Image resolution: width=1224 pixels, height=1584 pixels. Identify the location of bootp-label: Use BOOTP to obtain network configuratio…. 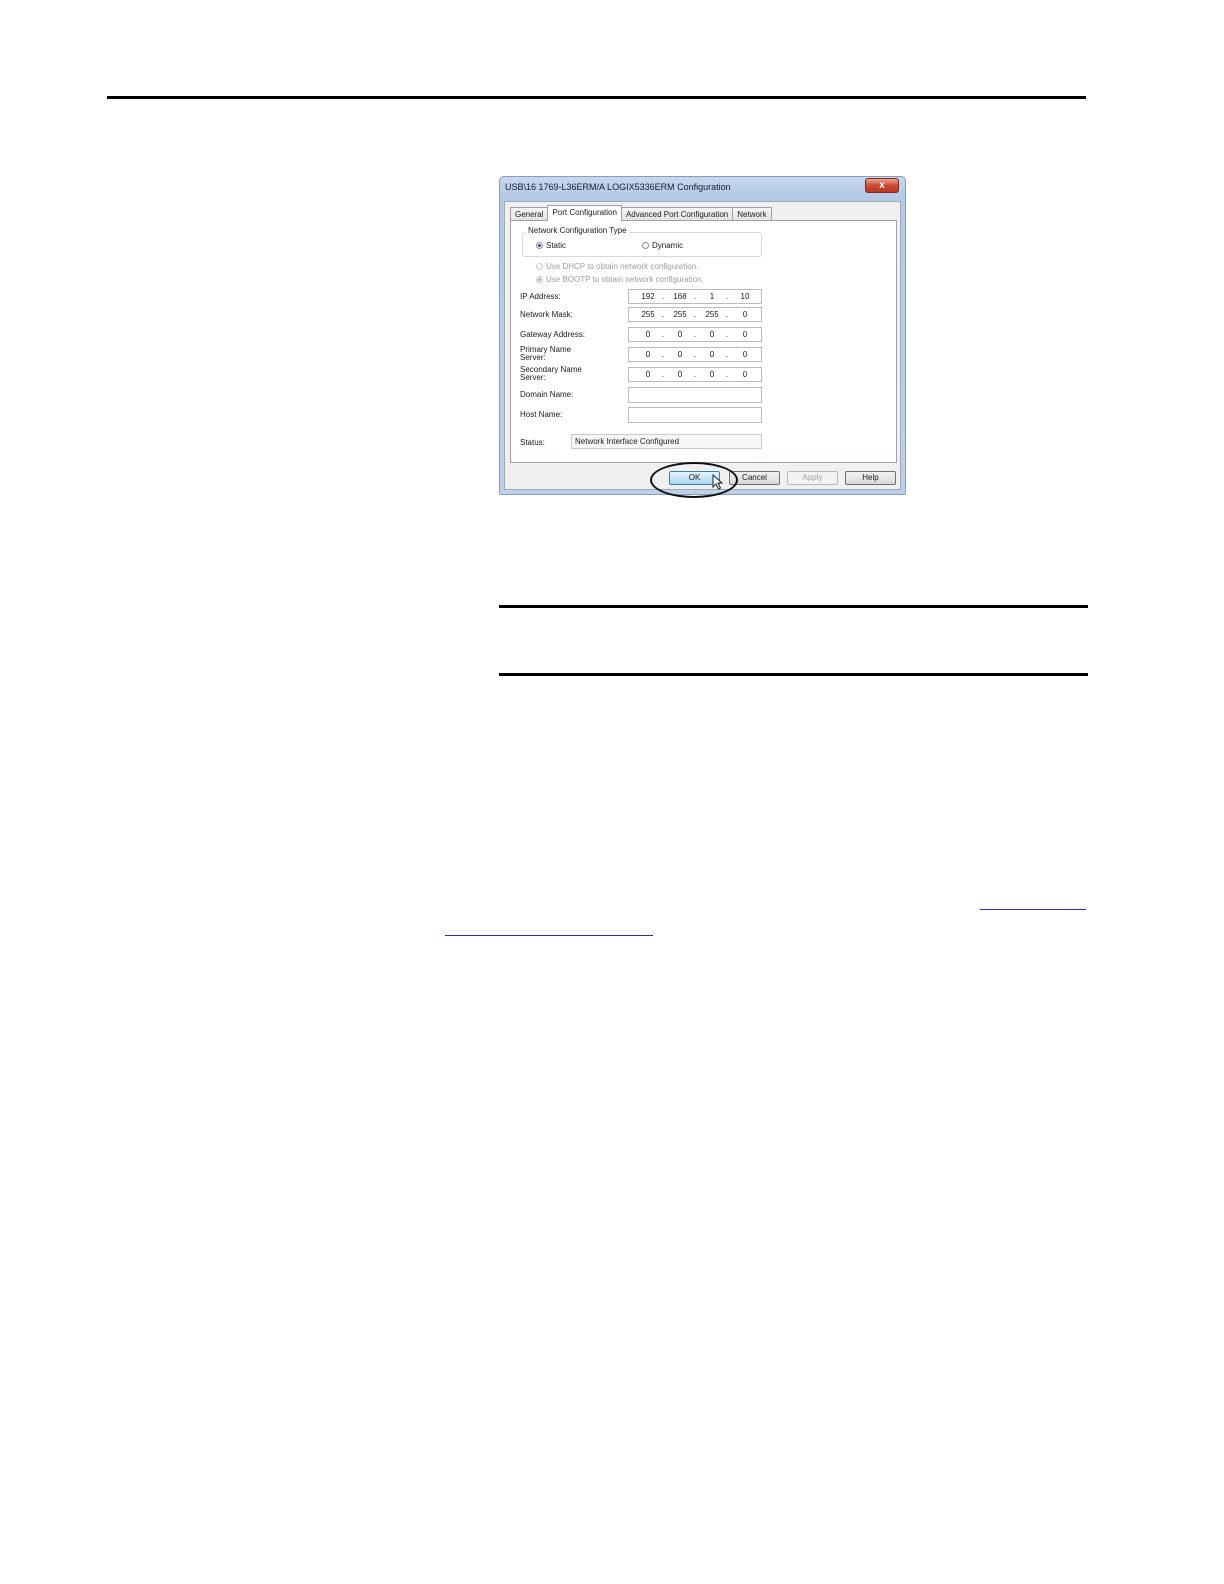
(625, 279).